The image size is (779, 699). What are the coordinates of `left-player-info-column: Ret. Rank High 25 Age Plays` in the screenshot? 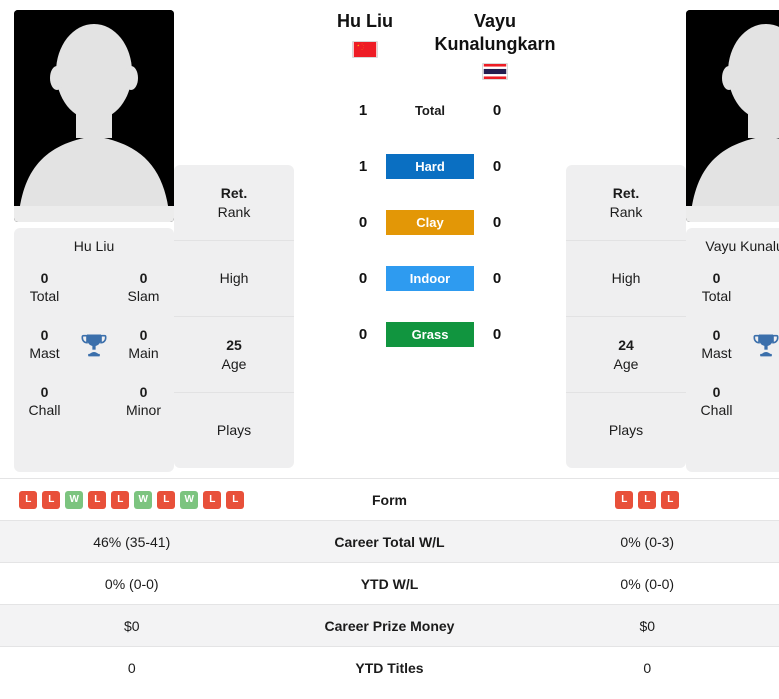 It's located at (234, 316).